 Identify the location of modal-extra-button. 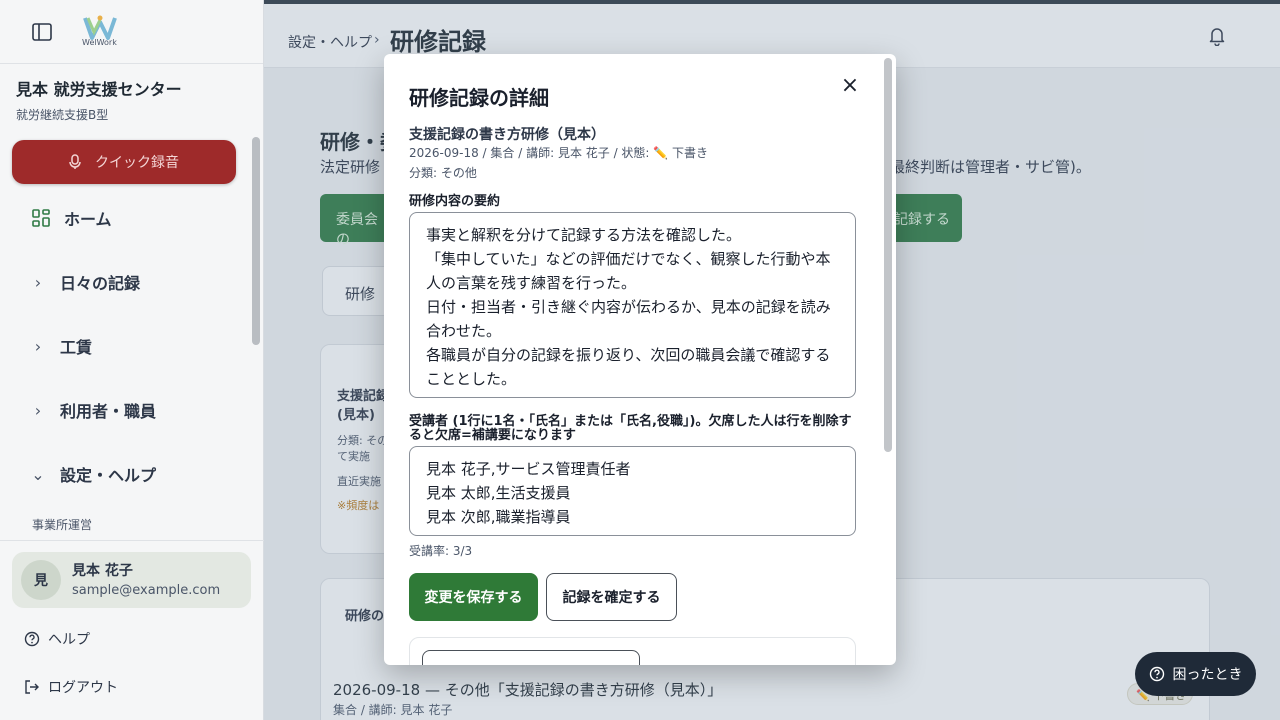
(531, 657).